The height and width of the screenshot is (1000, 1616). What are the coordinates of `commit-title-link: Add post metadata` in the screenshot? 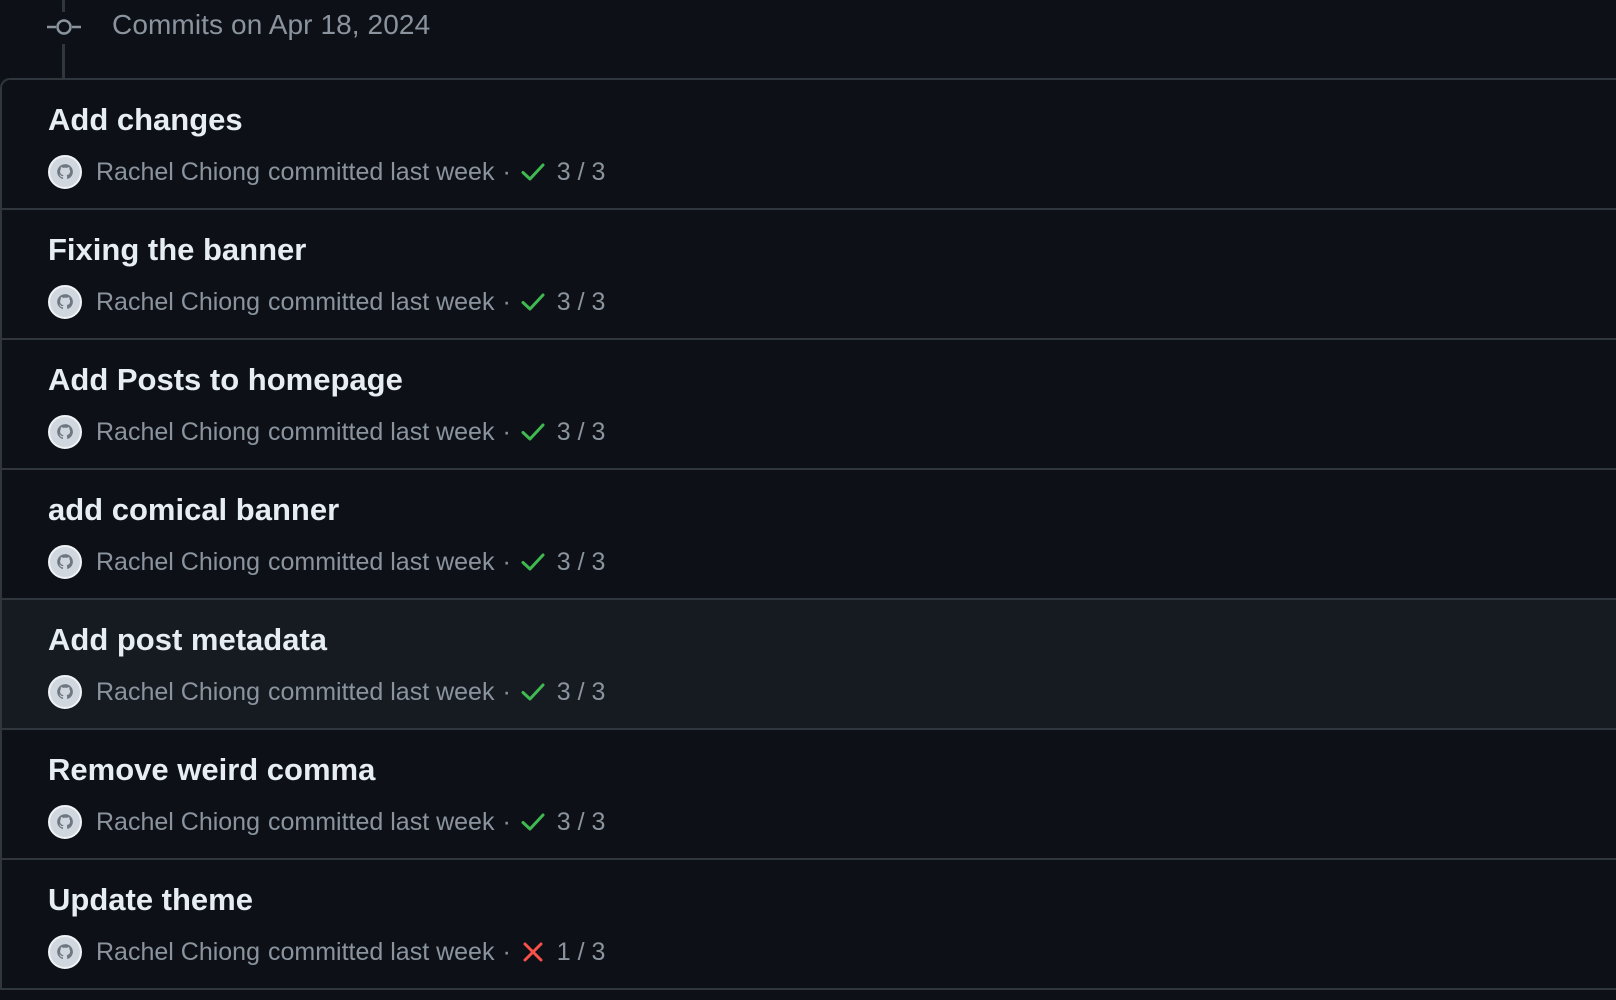 It's located at (187, 640).